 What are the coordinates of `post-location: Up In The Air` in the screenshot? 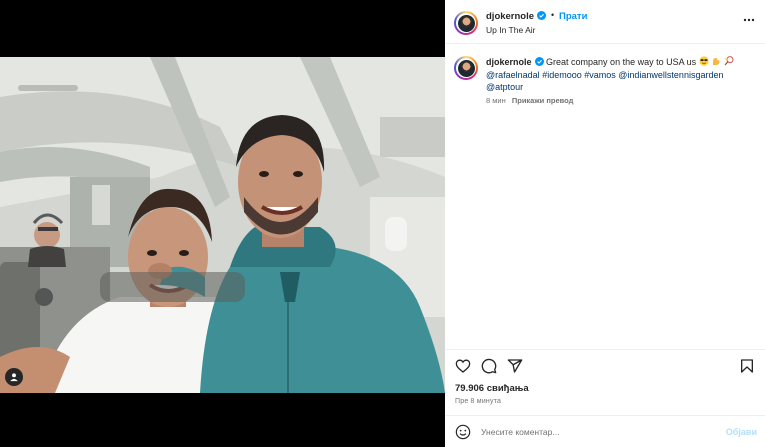 It's located at (510, 30).